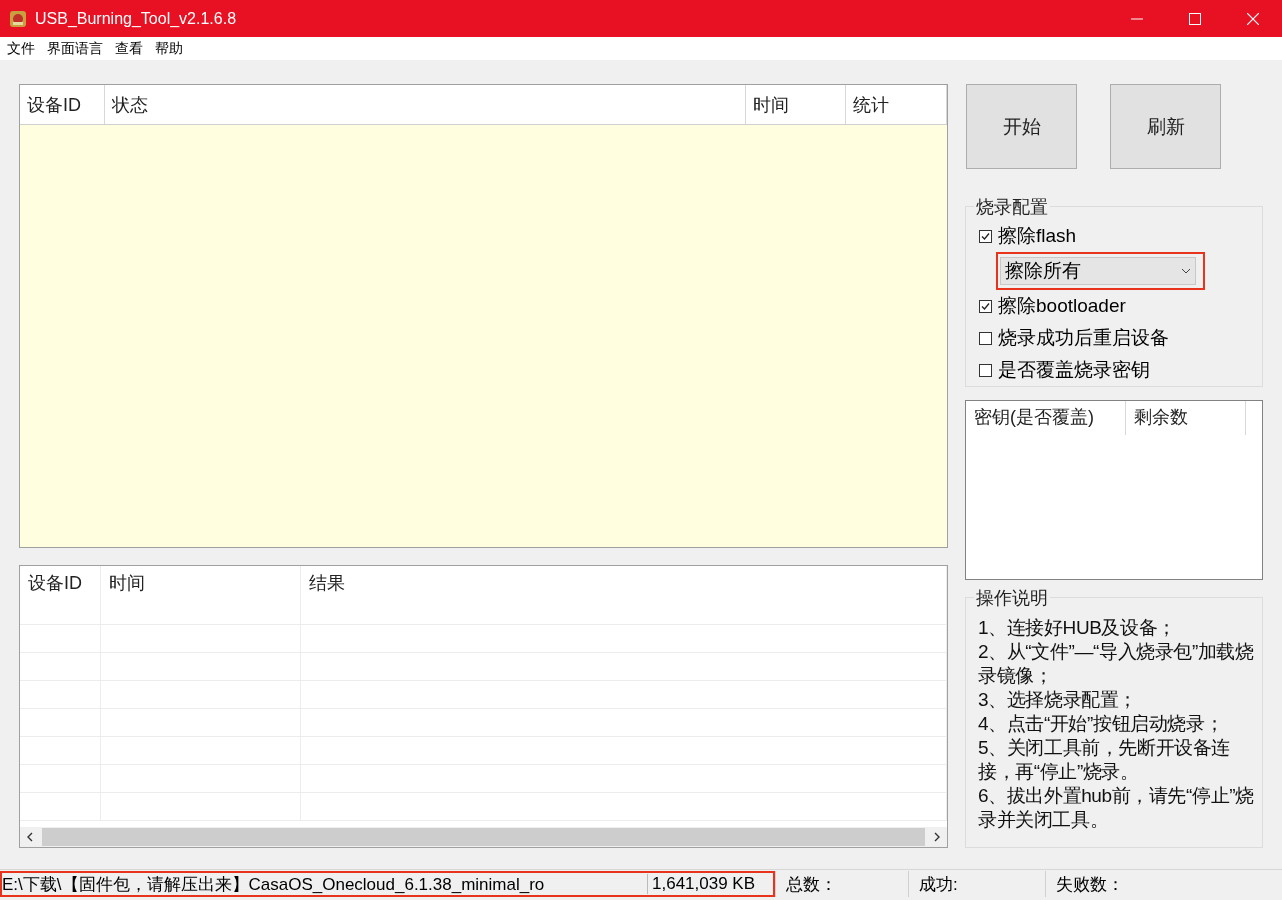 The height and width of the screenshot is (900, 1282). I want to click on instruction-step: 1、连接好HUB及设备；, so click(1120, 628).